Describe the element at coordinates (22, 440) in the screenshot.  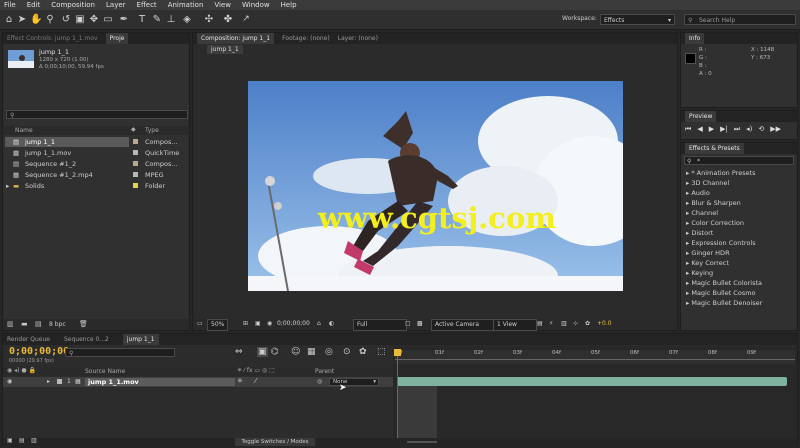
I see `expand-transfer-icon: ▤` at that location.